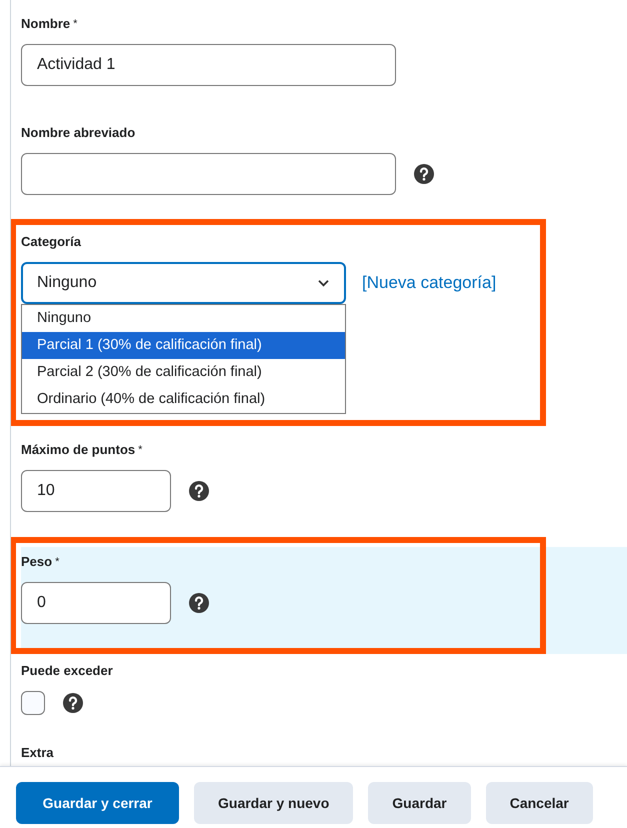 This screenshot has height=828, width=627. I want to click on checkbox, so click(33, 703).